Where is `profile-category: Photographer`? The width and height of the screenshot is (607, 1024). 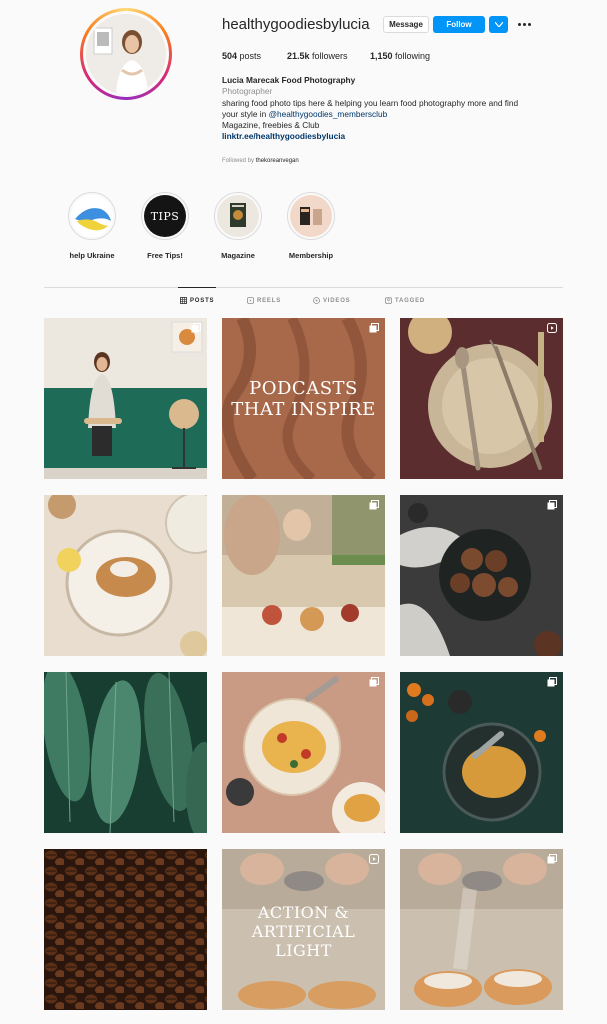
profile-category: Photographer is located at coordinates (247, 91).